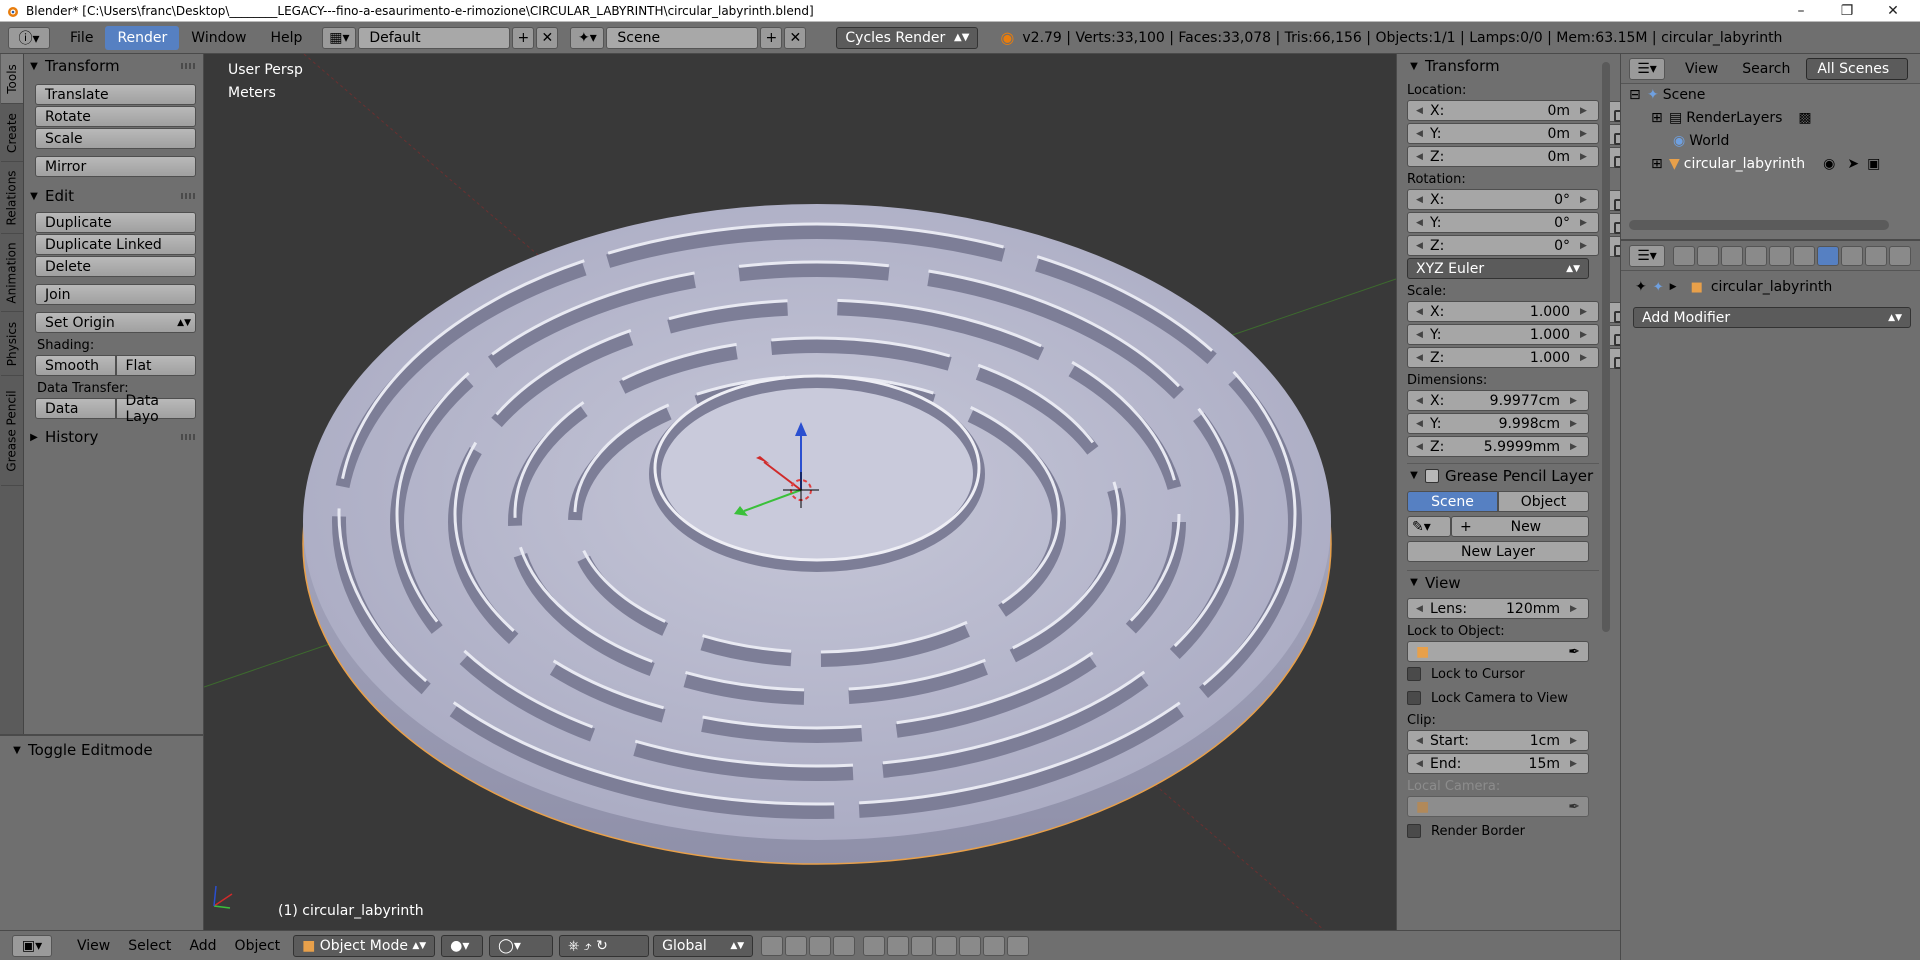 The image size is (1920, 960). What do you see at coordinates (81, 38) in the screenshot?
I see `menu-file: File` at bounding box center [81, 38].